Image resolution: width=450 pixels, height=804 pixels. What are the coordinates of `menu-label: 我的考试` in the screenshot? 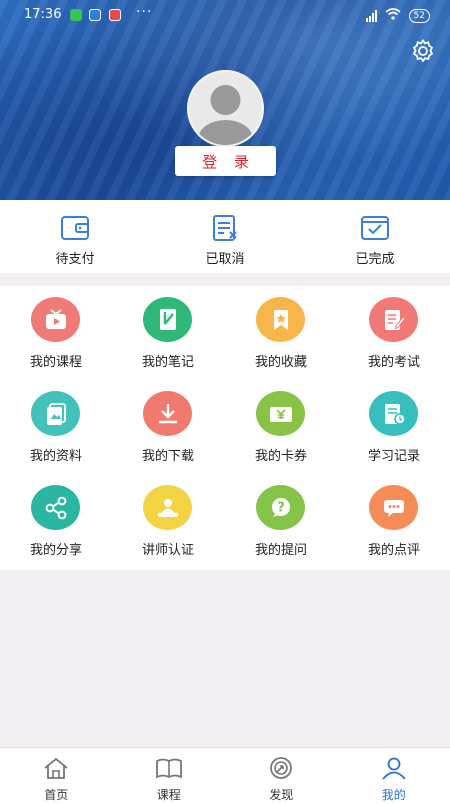 It's located at (394, 360).